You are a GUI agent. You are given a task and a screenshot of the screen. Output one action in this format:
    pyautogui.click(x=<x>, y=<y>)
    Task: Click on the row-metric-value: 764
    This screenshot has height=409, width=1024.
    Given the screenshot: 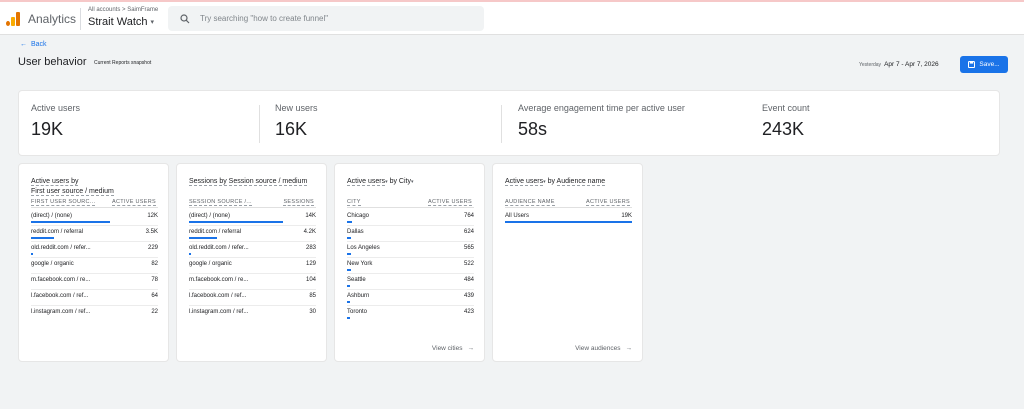 What is the action you would take?
    pyautogui.click(x=468, y=216)
    